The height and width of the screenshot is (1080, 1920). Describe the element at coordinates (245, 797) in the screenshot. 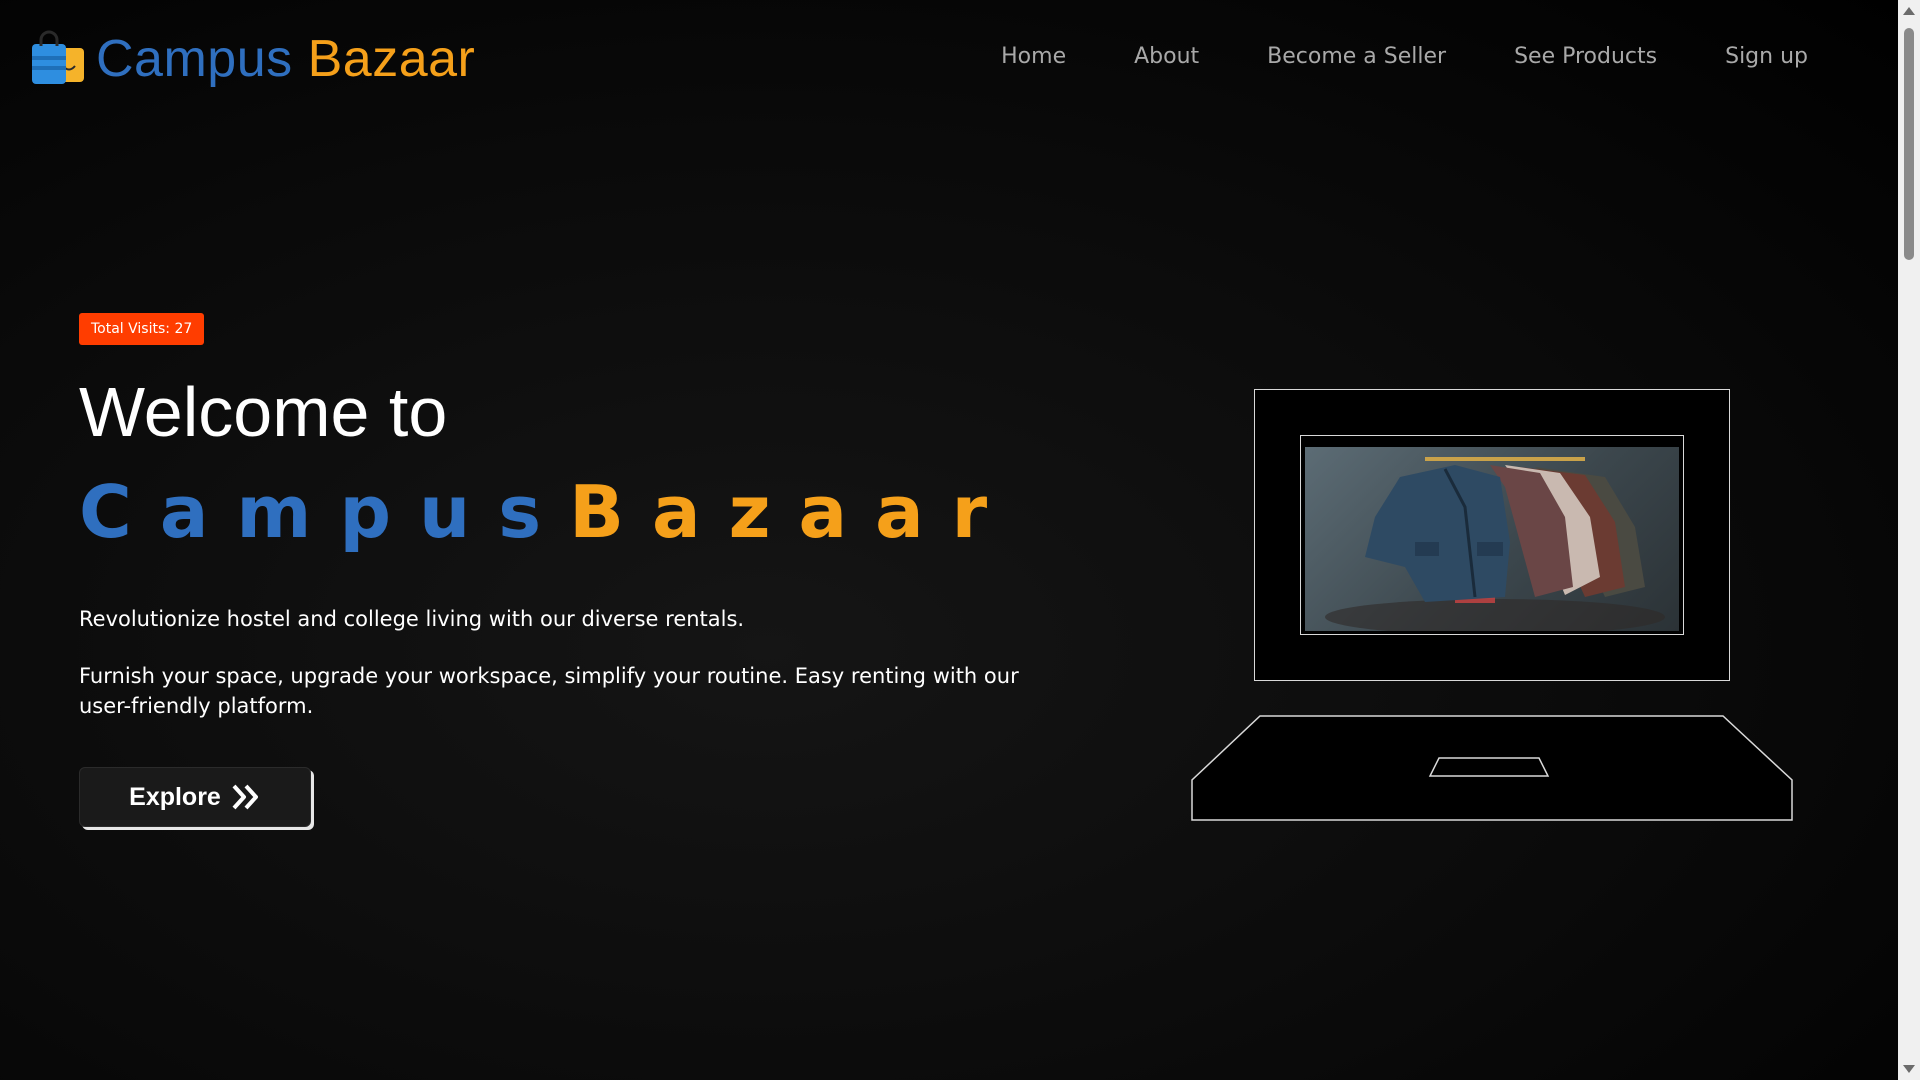

I see `double-chevron-right-icon` at that location.